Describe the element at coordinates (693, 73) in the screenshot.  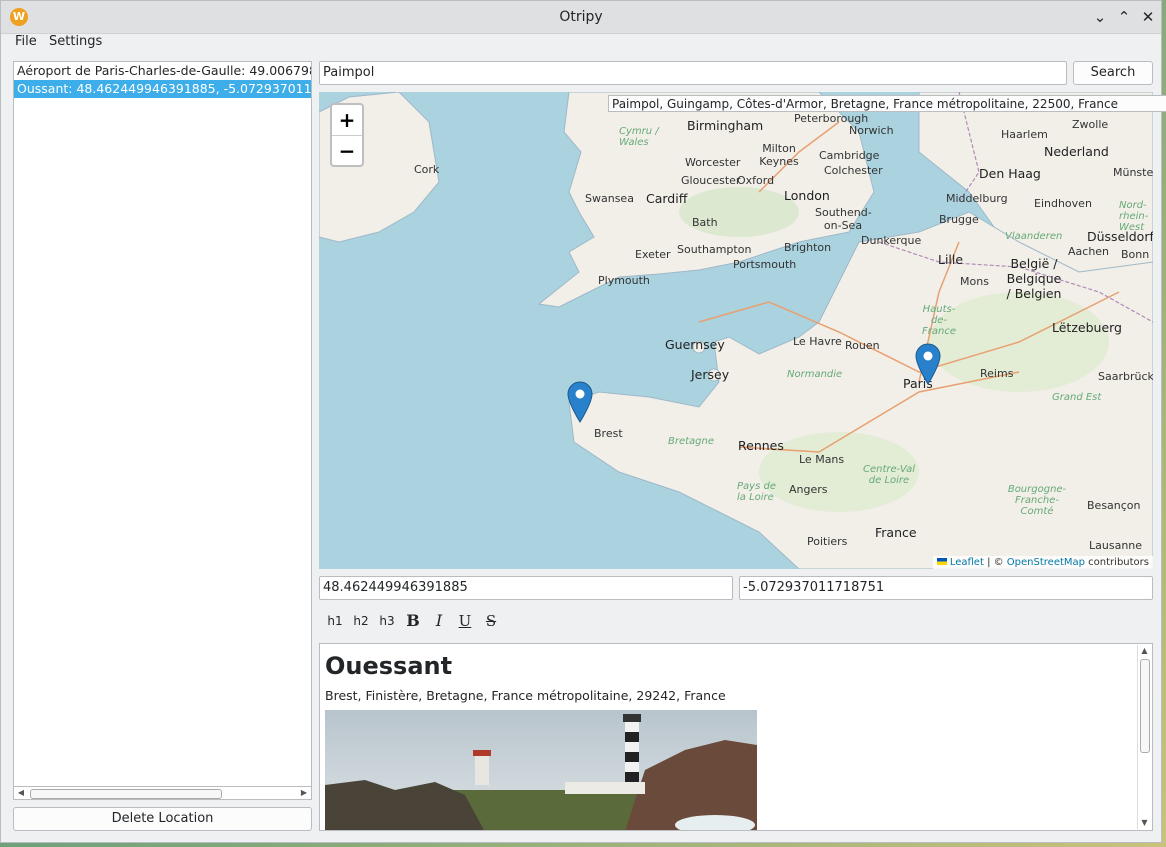
I see `search-input: Paimpol` at that location.